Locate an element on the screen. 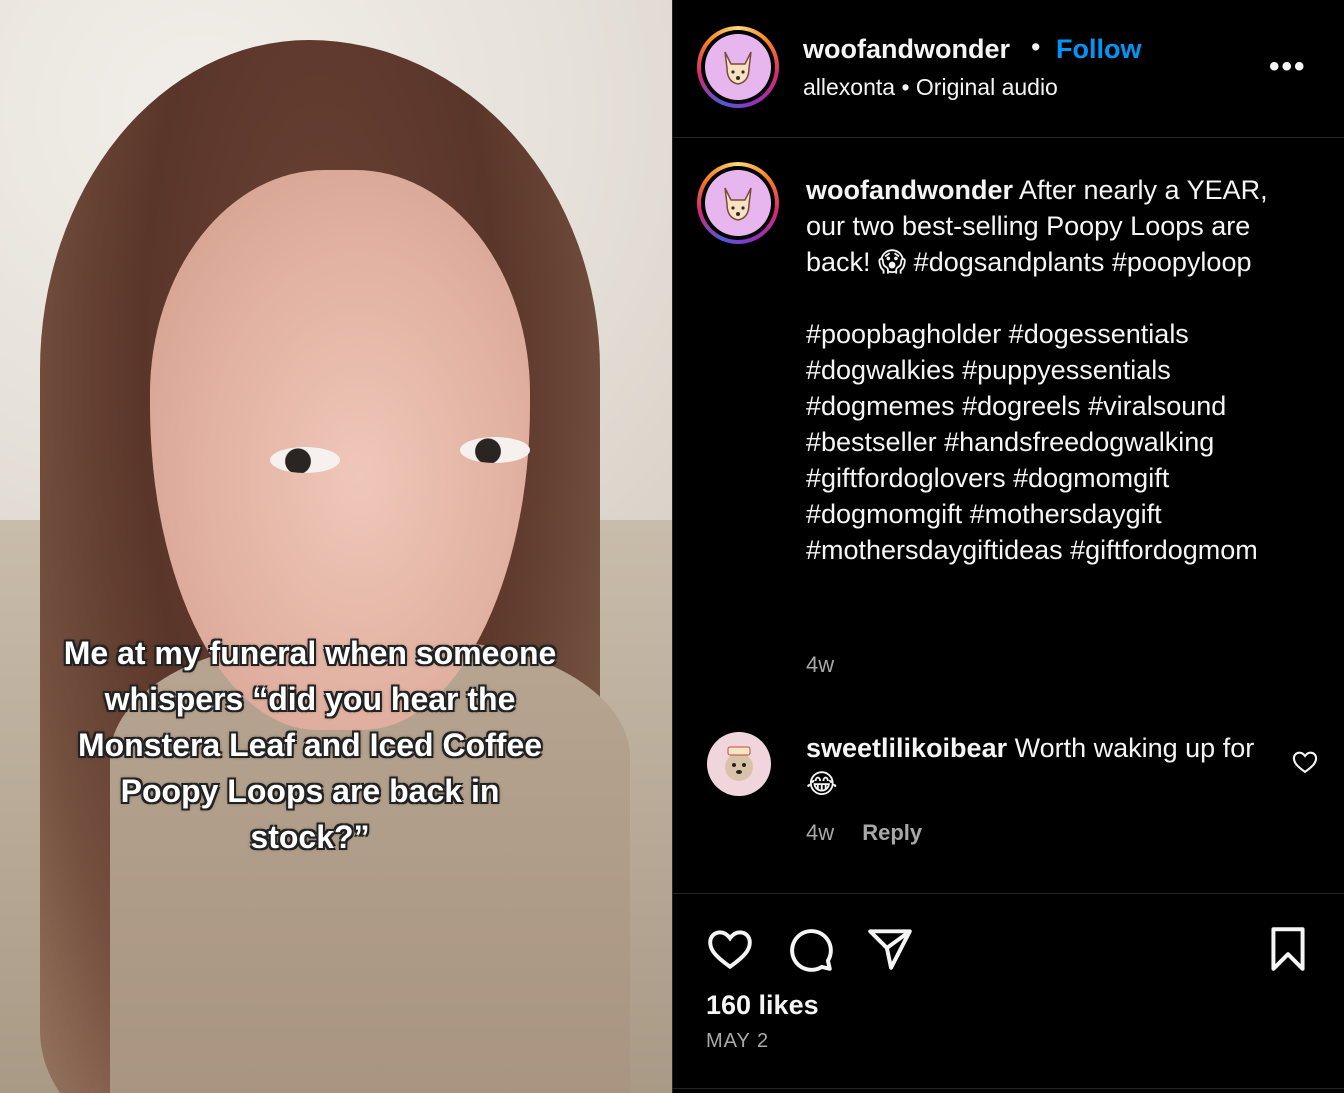  commenter-avatar is located at coordinates (739, 764).